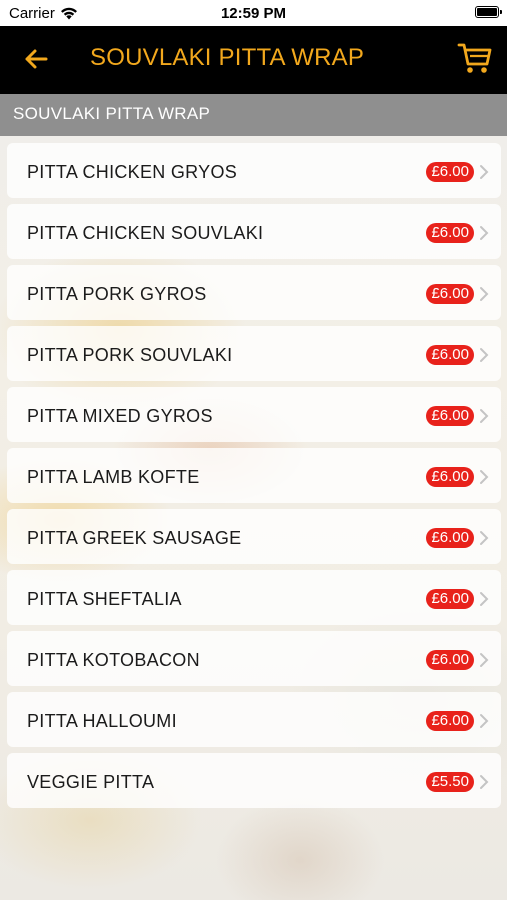  I want to click on menu-item: PITTA GREEK SAUSAGE £6.00, so click(254, 536).